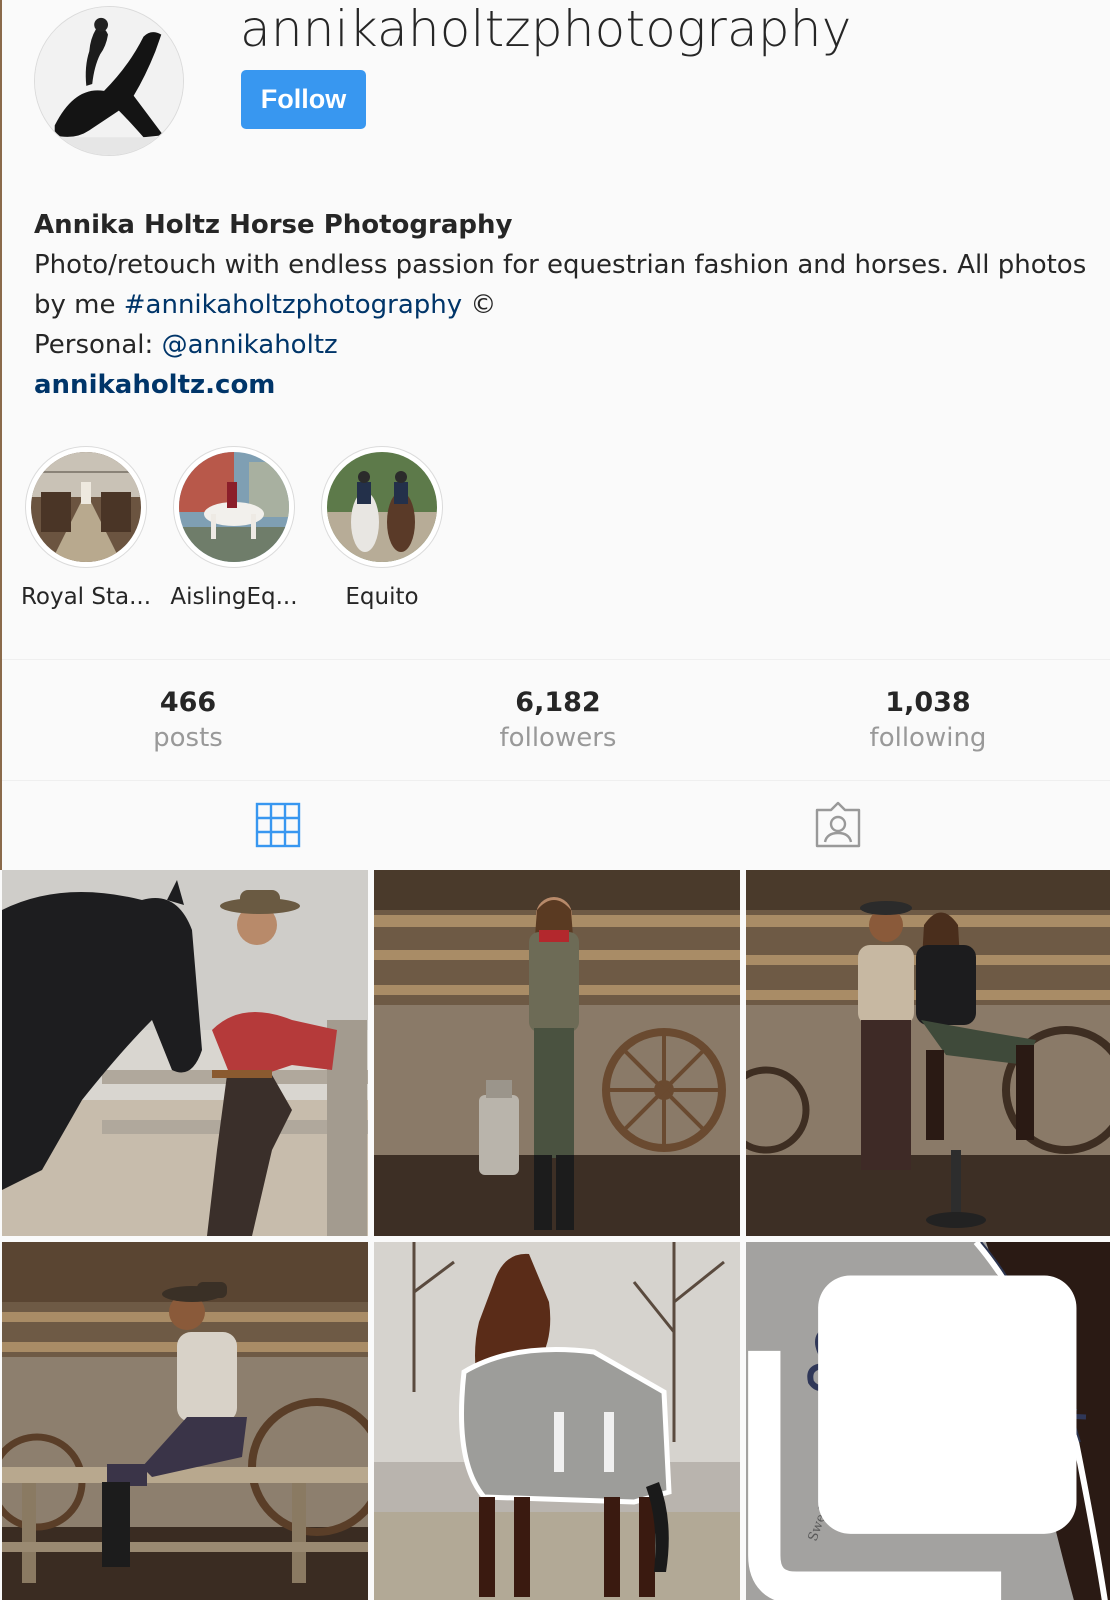  Describe the element at coordinates (912, 1437) in the screenshot. I see `multiple-photos-icon` at that location.